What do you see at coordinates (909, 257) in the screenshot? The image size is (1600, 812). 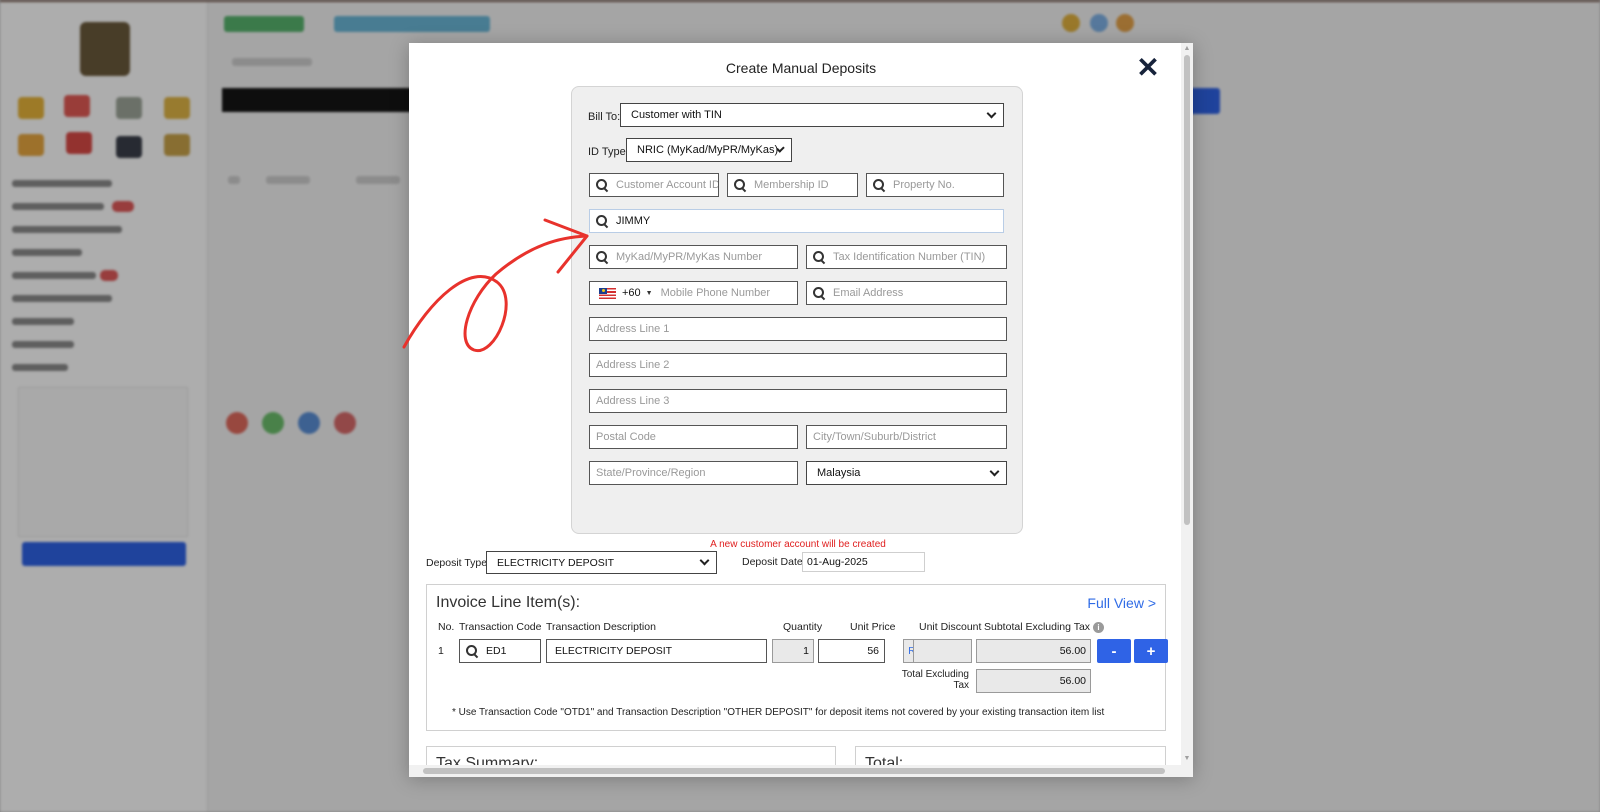 I see `tin-placeholder: Tax Identification Number (TIN)` at bounding box center [909, 257].